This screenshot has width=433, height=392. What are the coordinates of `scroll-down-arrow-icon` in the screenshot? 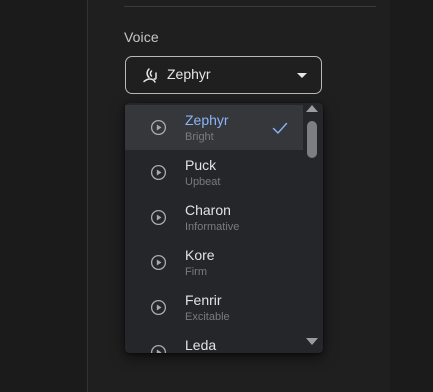 It's located at (312, 341).